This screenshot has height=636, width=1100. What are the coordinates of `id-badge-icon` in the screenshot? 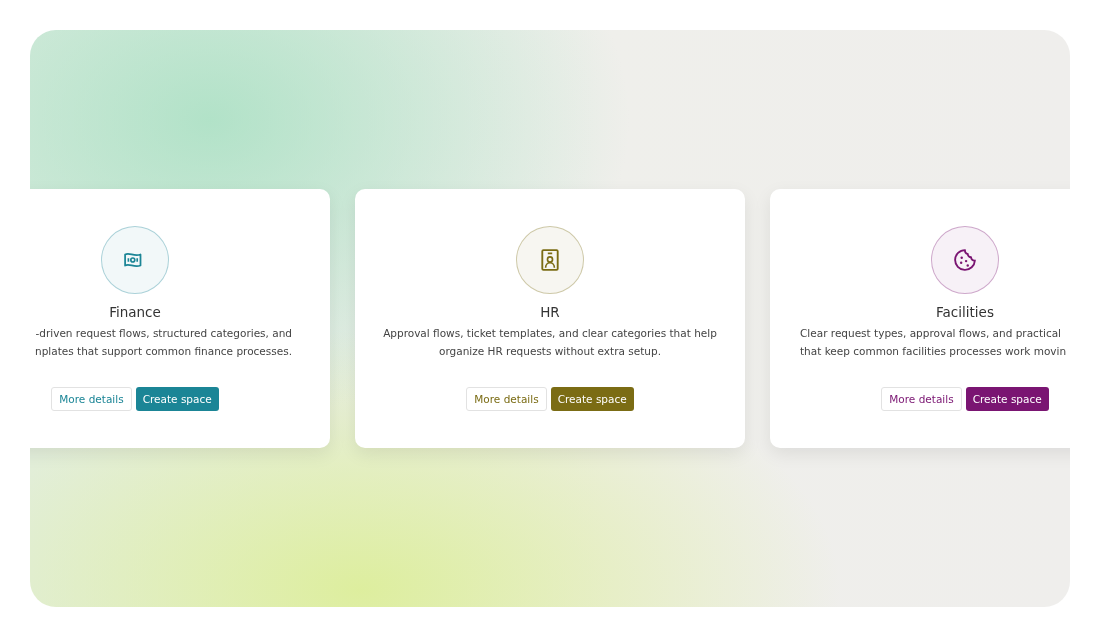 It's located at (550, 260).